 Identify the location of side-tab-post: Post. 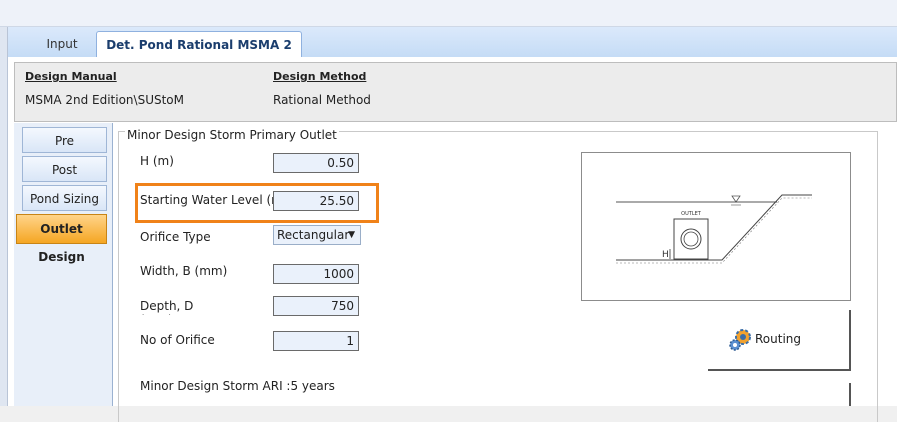
(64, 169).